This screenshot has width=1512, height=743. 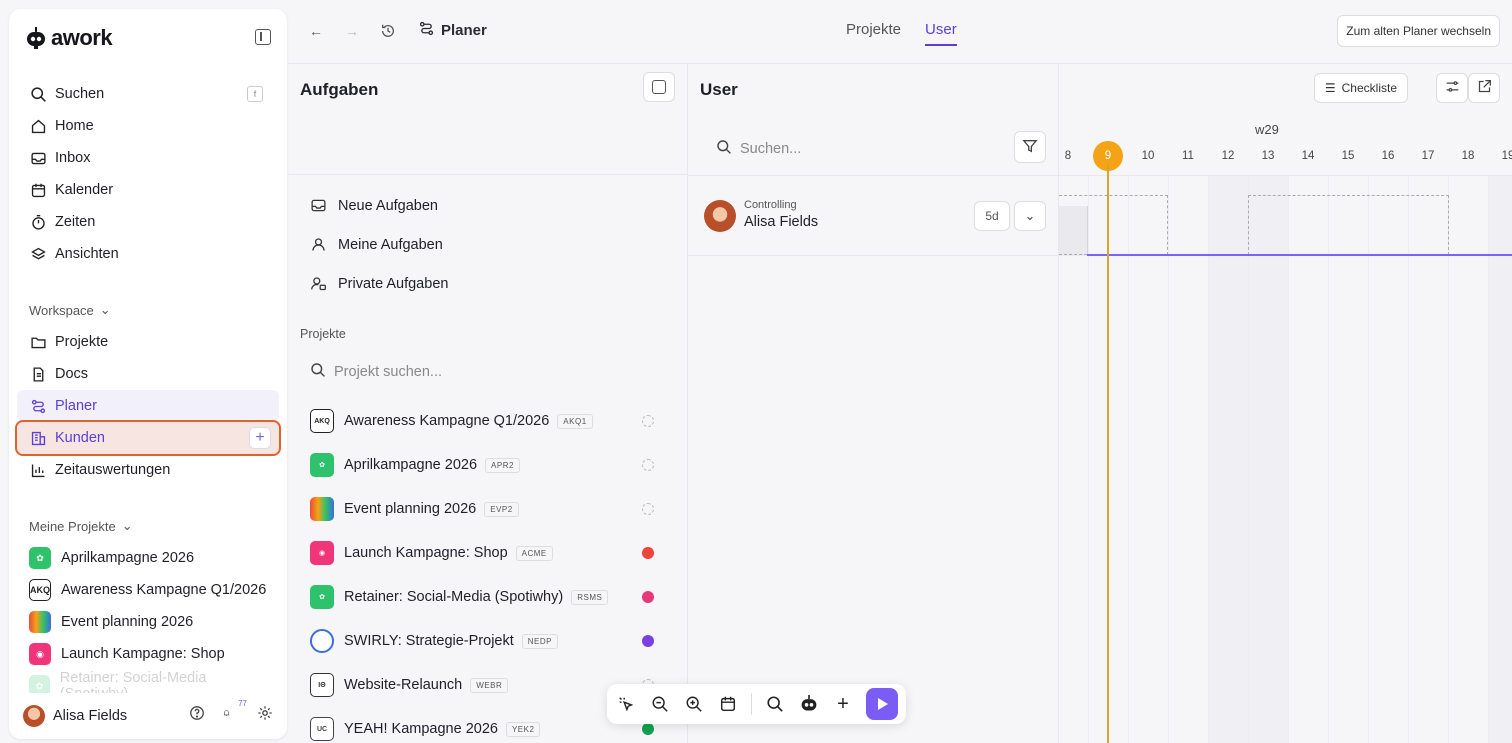 What do you see at coordinates (90, 716) in the screenshot?
I see `current-user-name: Alisa Fields` at bounding box center [90, 716].